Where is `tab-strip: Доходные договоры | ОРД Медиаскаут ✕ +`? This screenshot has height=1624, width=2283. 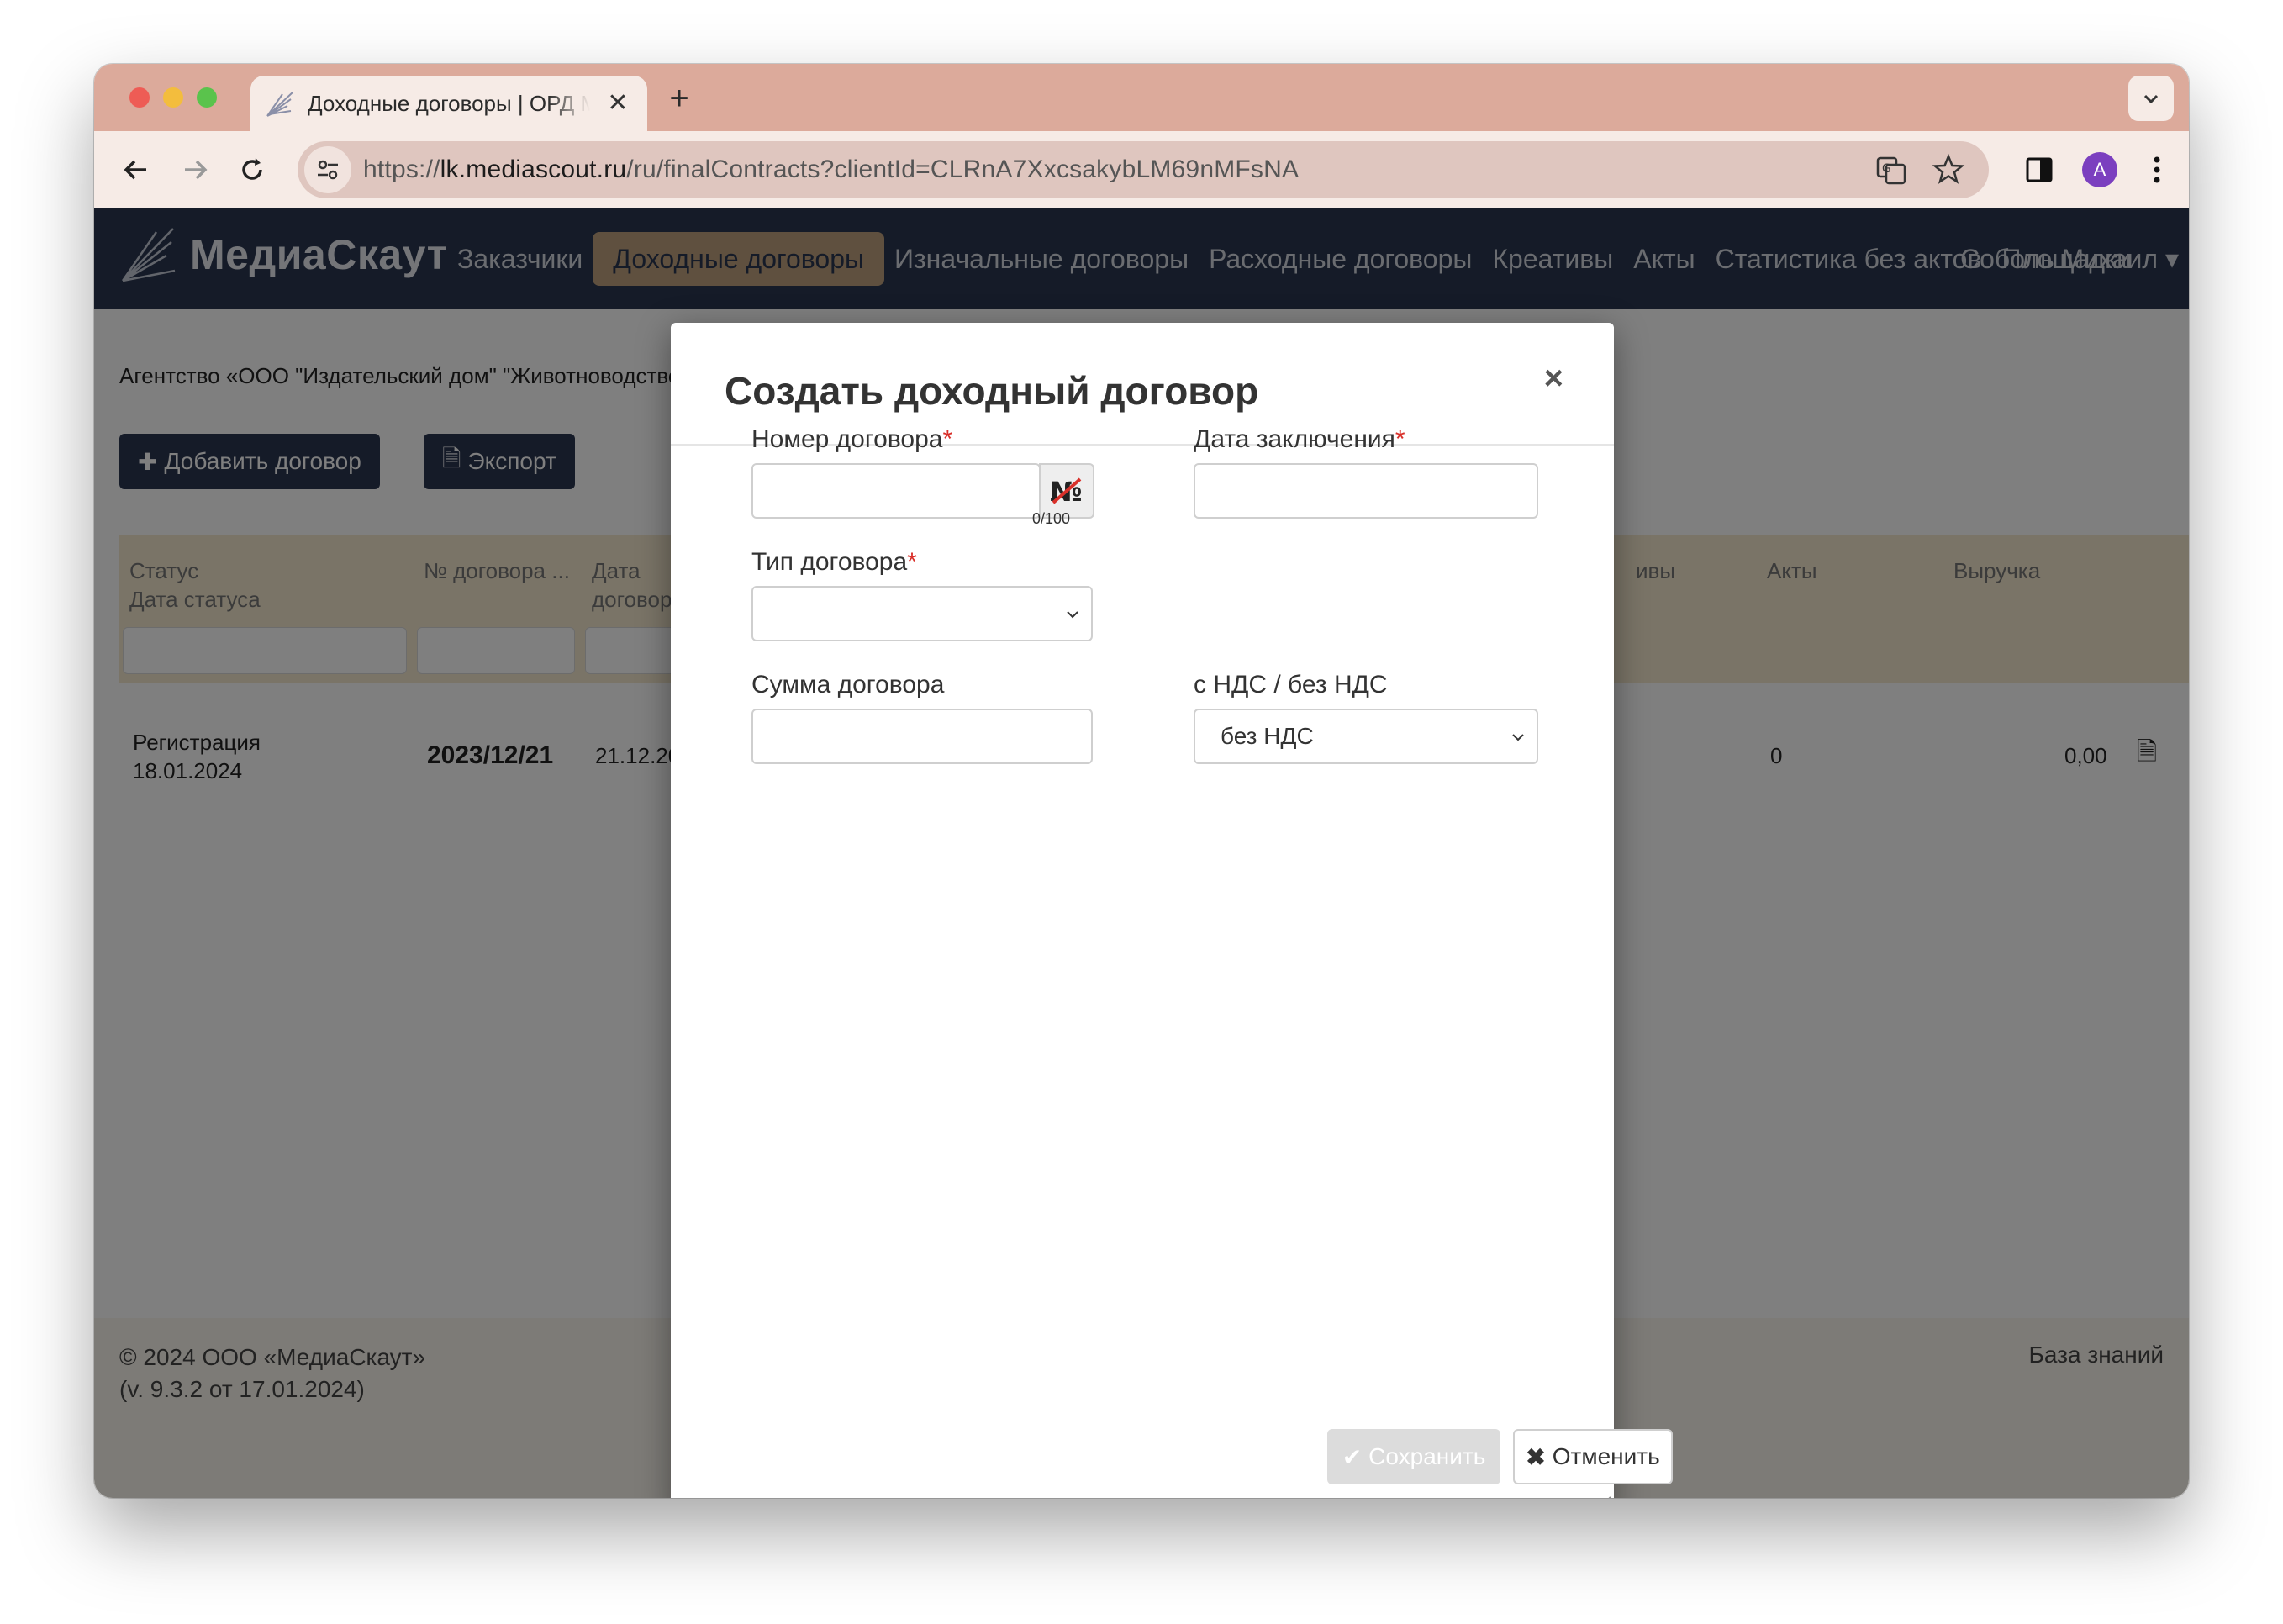 tab-strip: Доходные договоры | ОРД Медиаскаут ✕ + is located at coordinates (1141, 97).